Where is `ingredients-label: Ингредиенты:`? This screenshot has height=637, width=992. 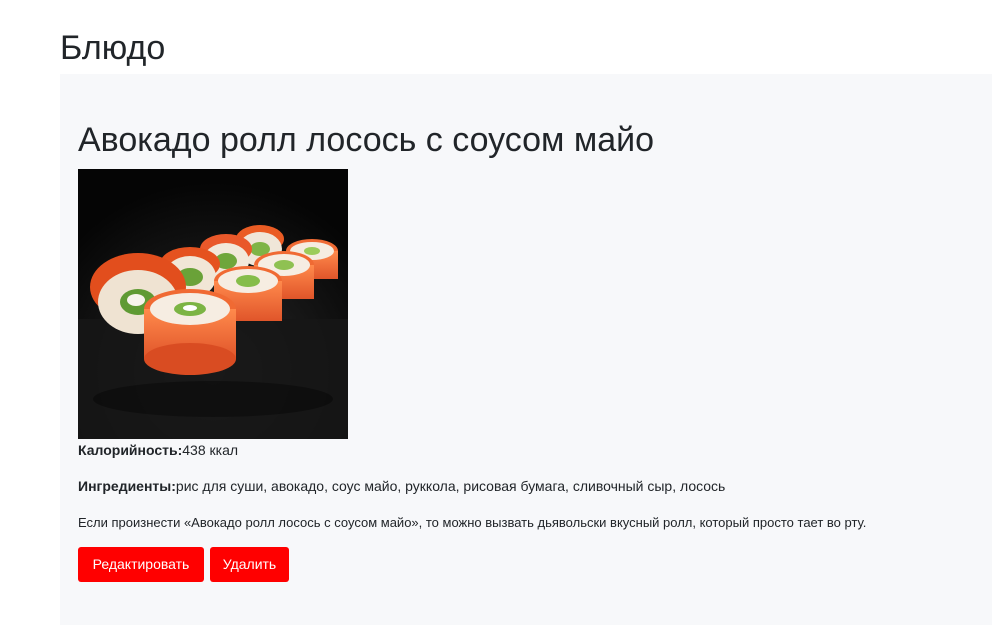 ingredients-label: Ингредиенты: is located at coordinates (127, 486).